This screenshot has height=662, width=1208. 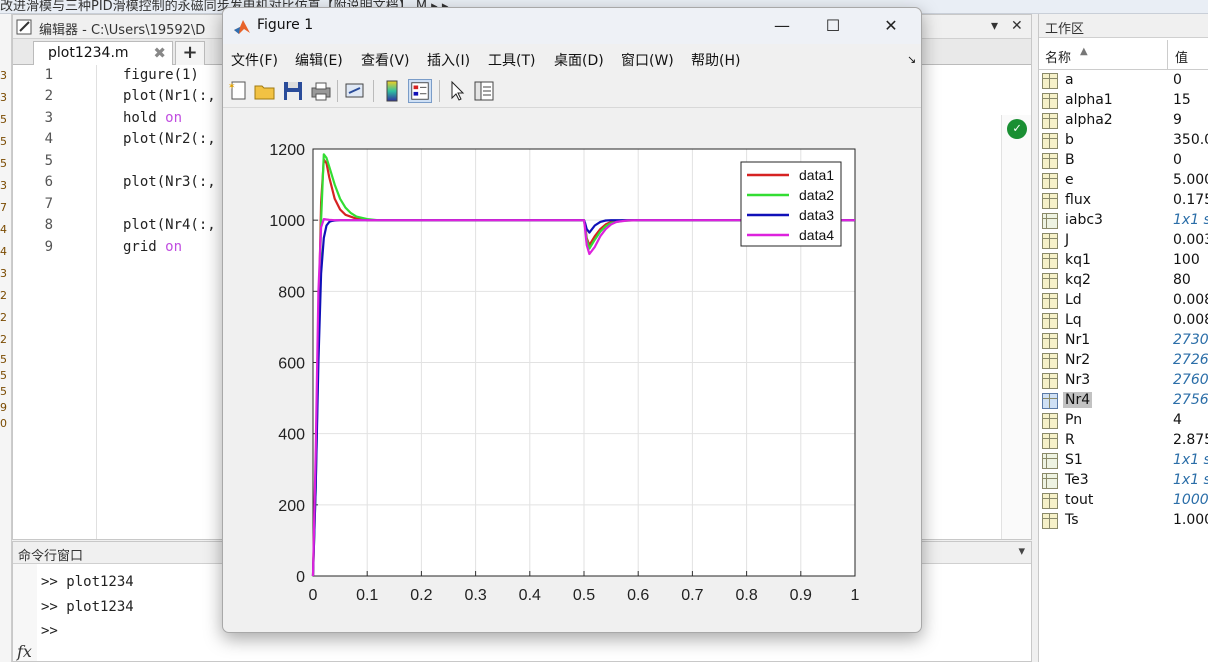 What do you see at coordinates (1123, 521) in the screenshot?
I see `workspace-variable-Ts: Ts 1.000` at bounding box center [1123, 521].